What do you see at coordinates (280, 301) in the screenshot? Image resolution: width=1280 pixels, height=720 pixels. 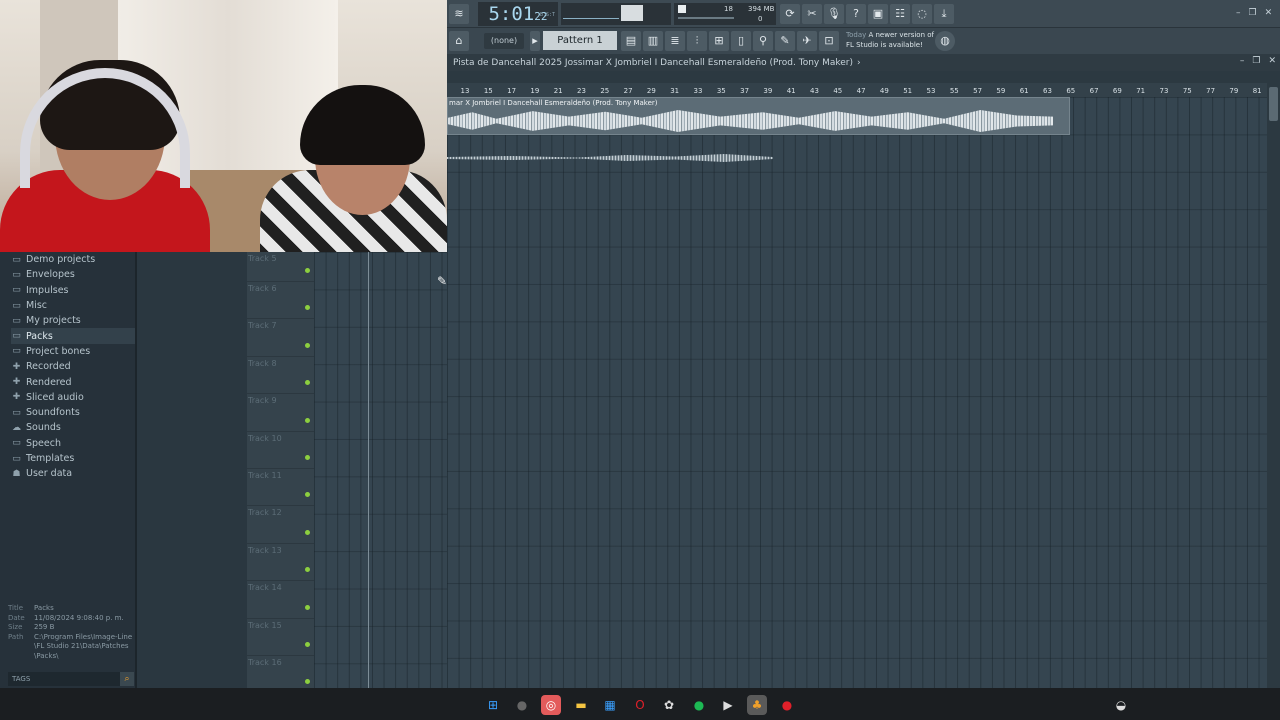 I see `track-header: Track 6` at bounding box center [280, 301].